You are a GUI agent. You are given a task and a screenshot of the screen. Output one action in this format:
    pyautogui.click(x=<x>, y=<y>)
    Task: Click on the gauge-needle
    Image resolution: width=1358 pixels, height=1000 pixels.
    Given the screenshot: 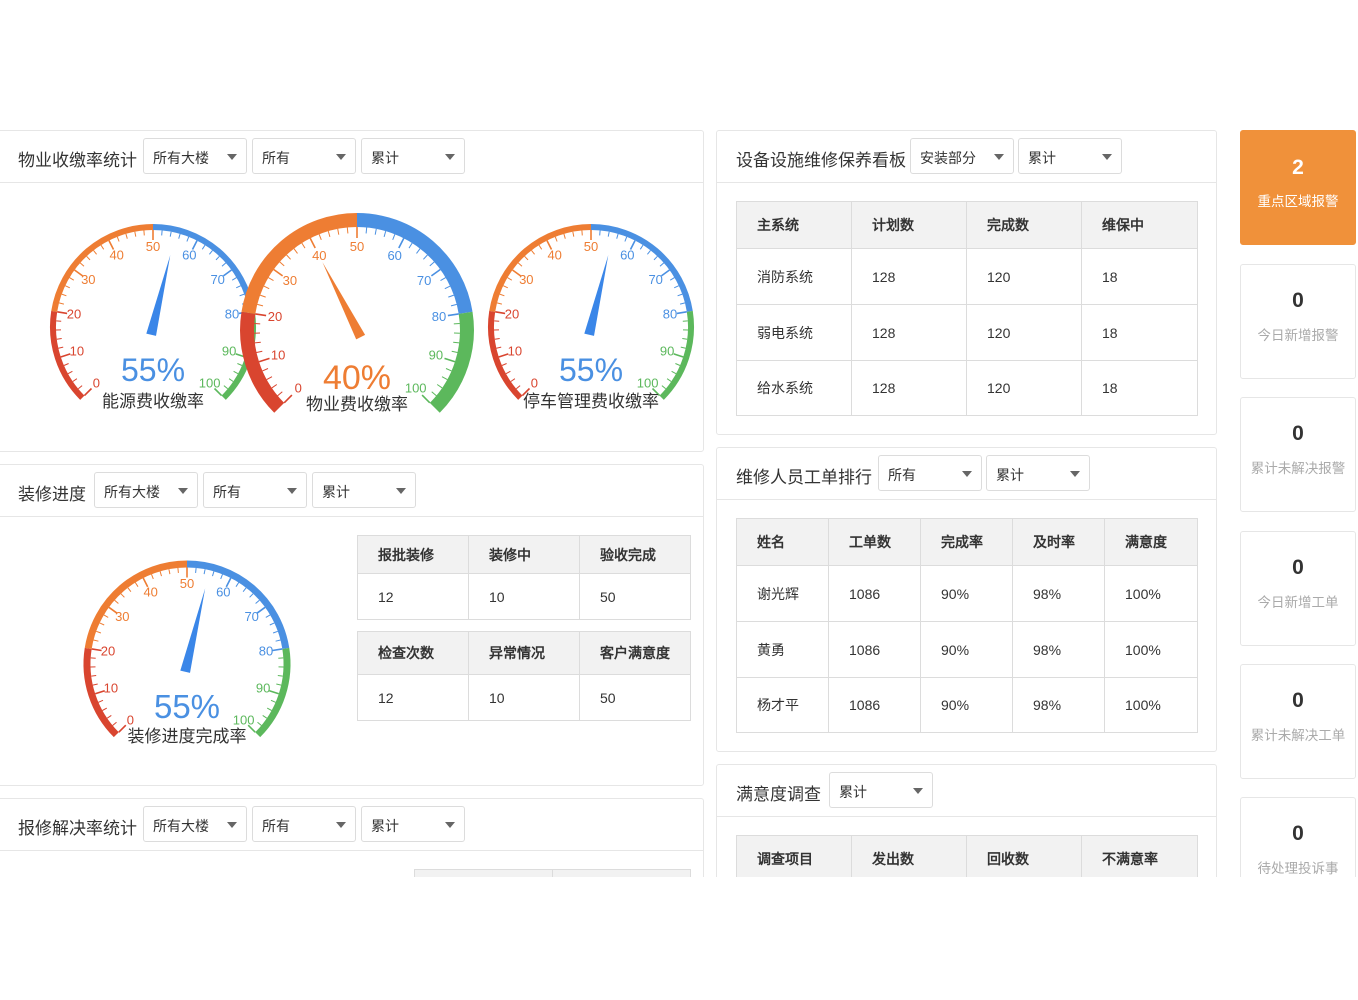 What is the action you would take?
    pyautogui.click(x=193, y=630)
    